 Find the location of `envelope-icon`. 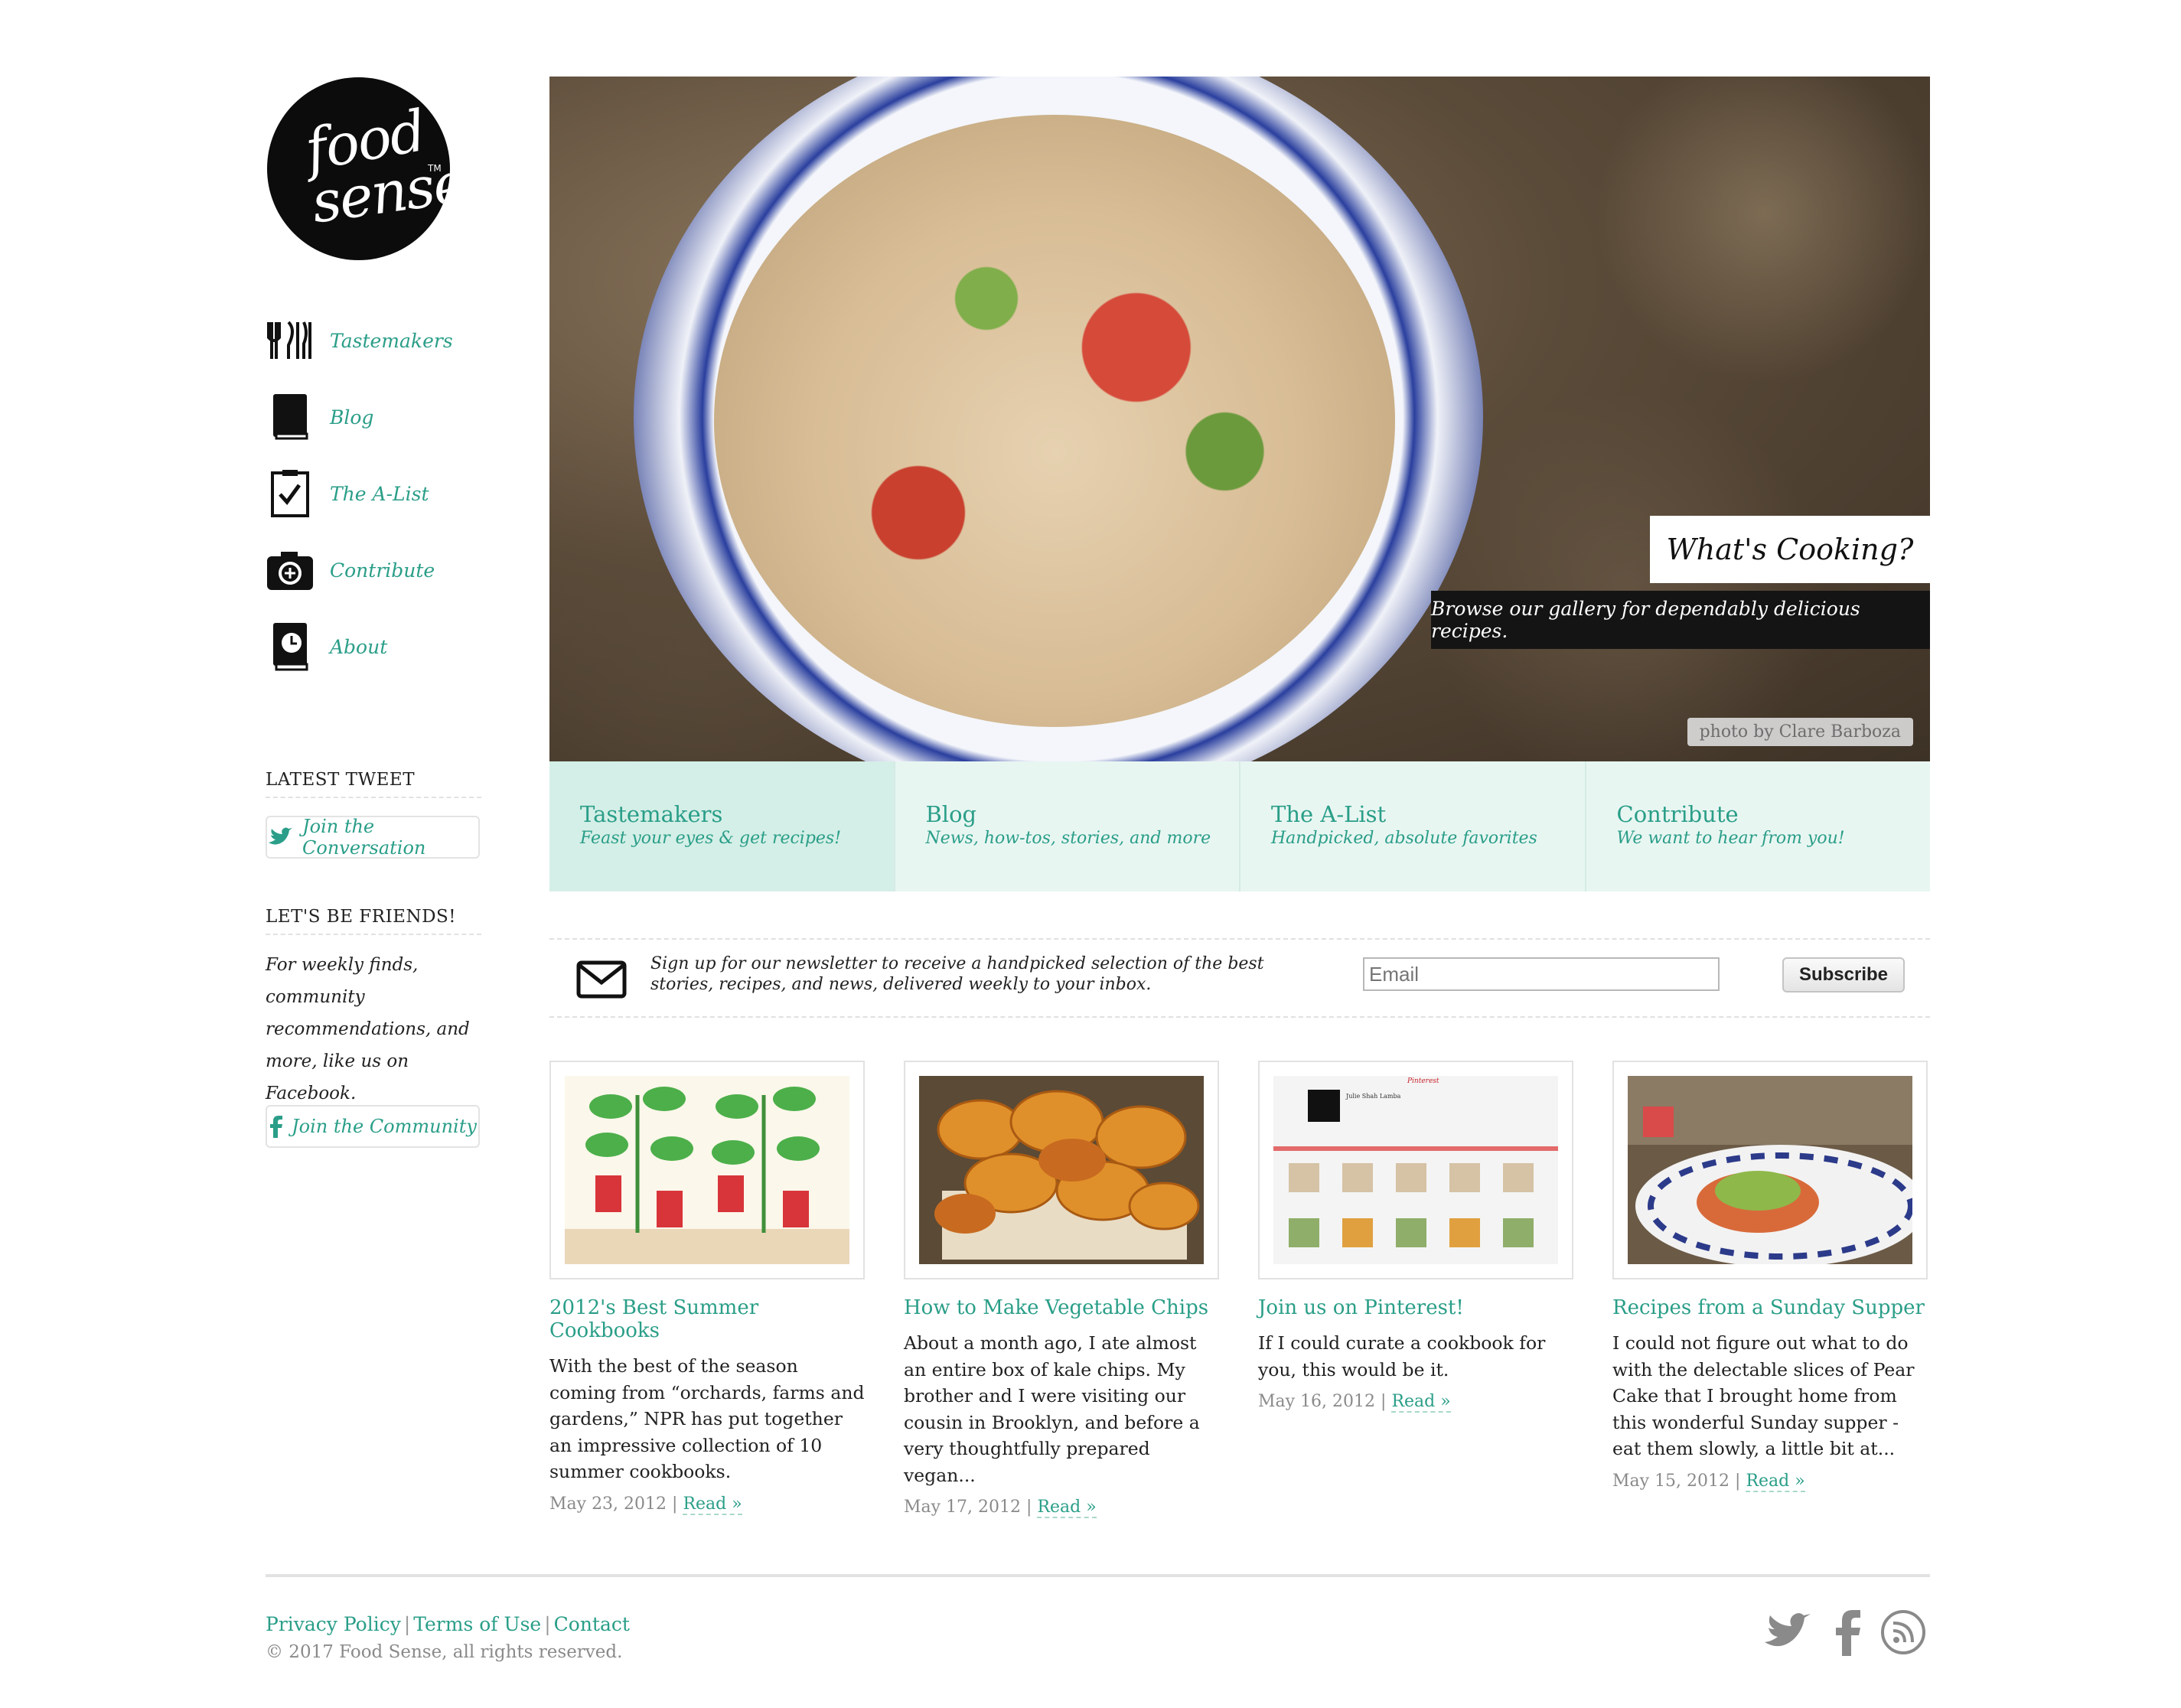

envelope-icon is located at coordinates (601, 979).